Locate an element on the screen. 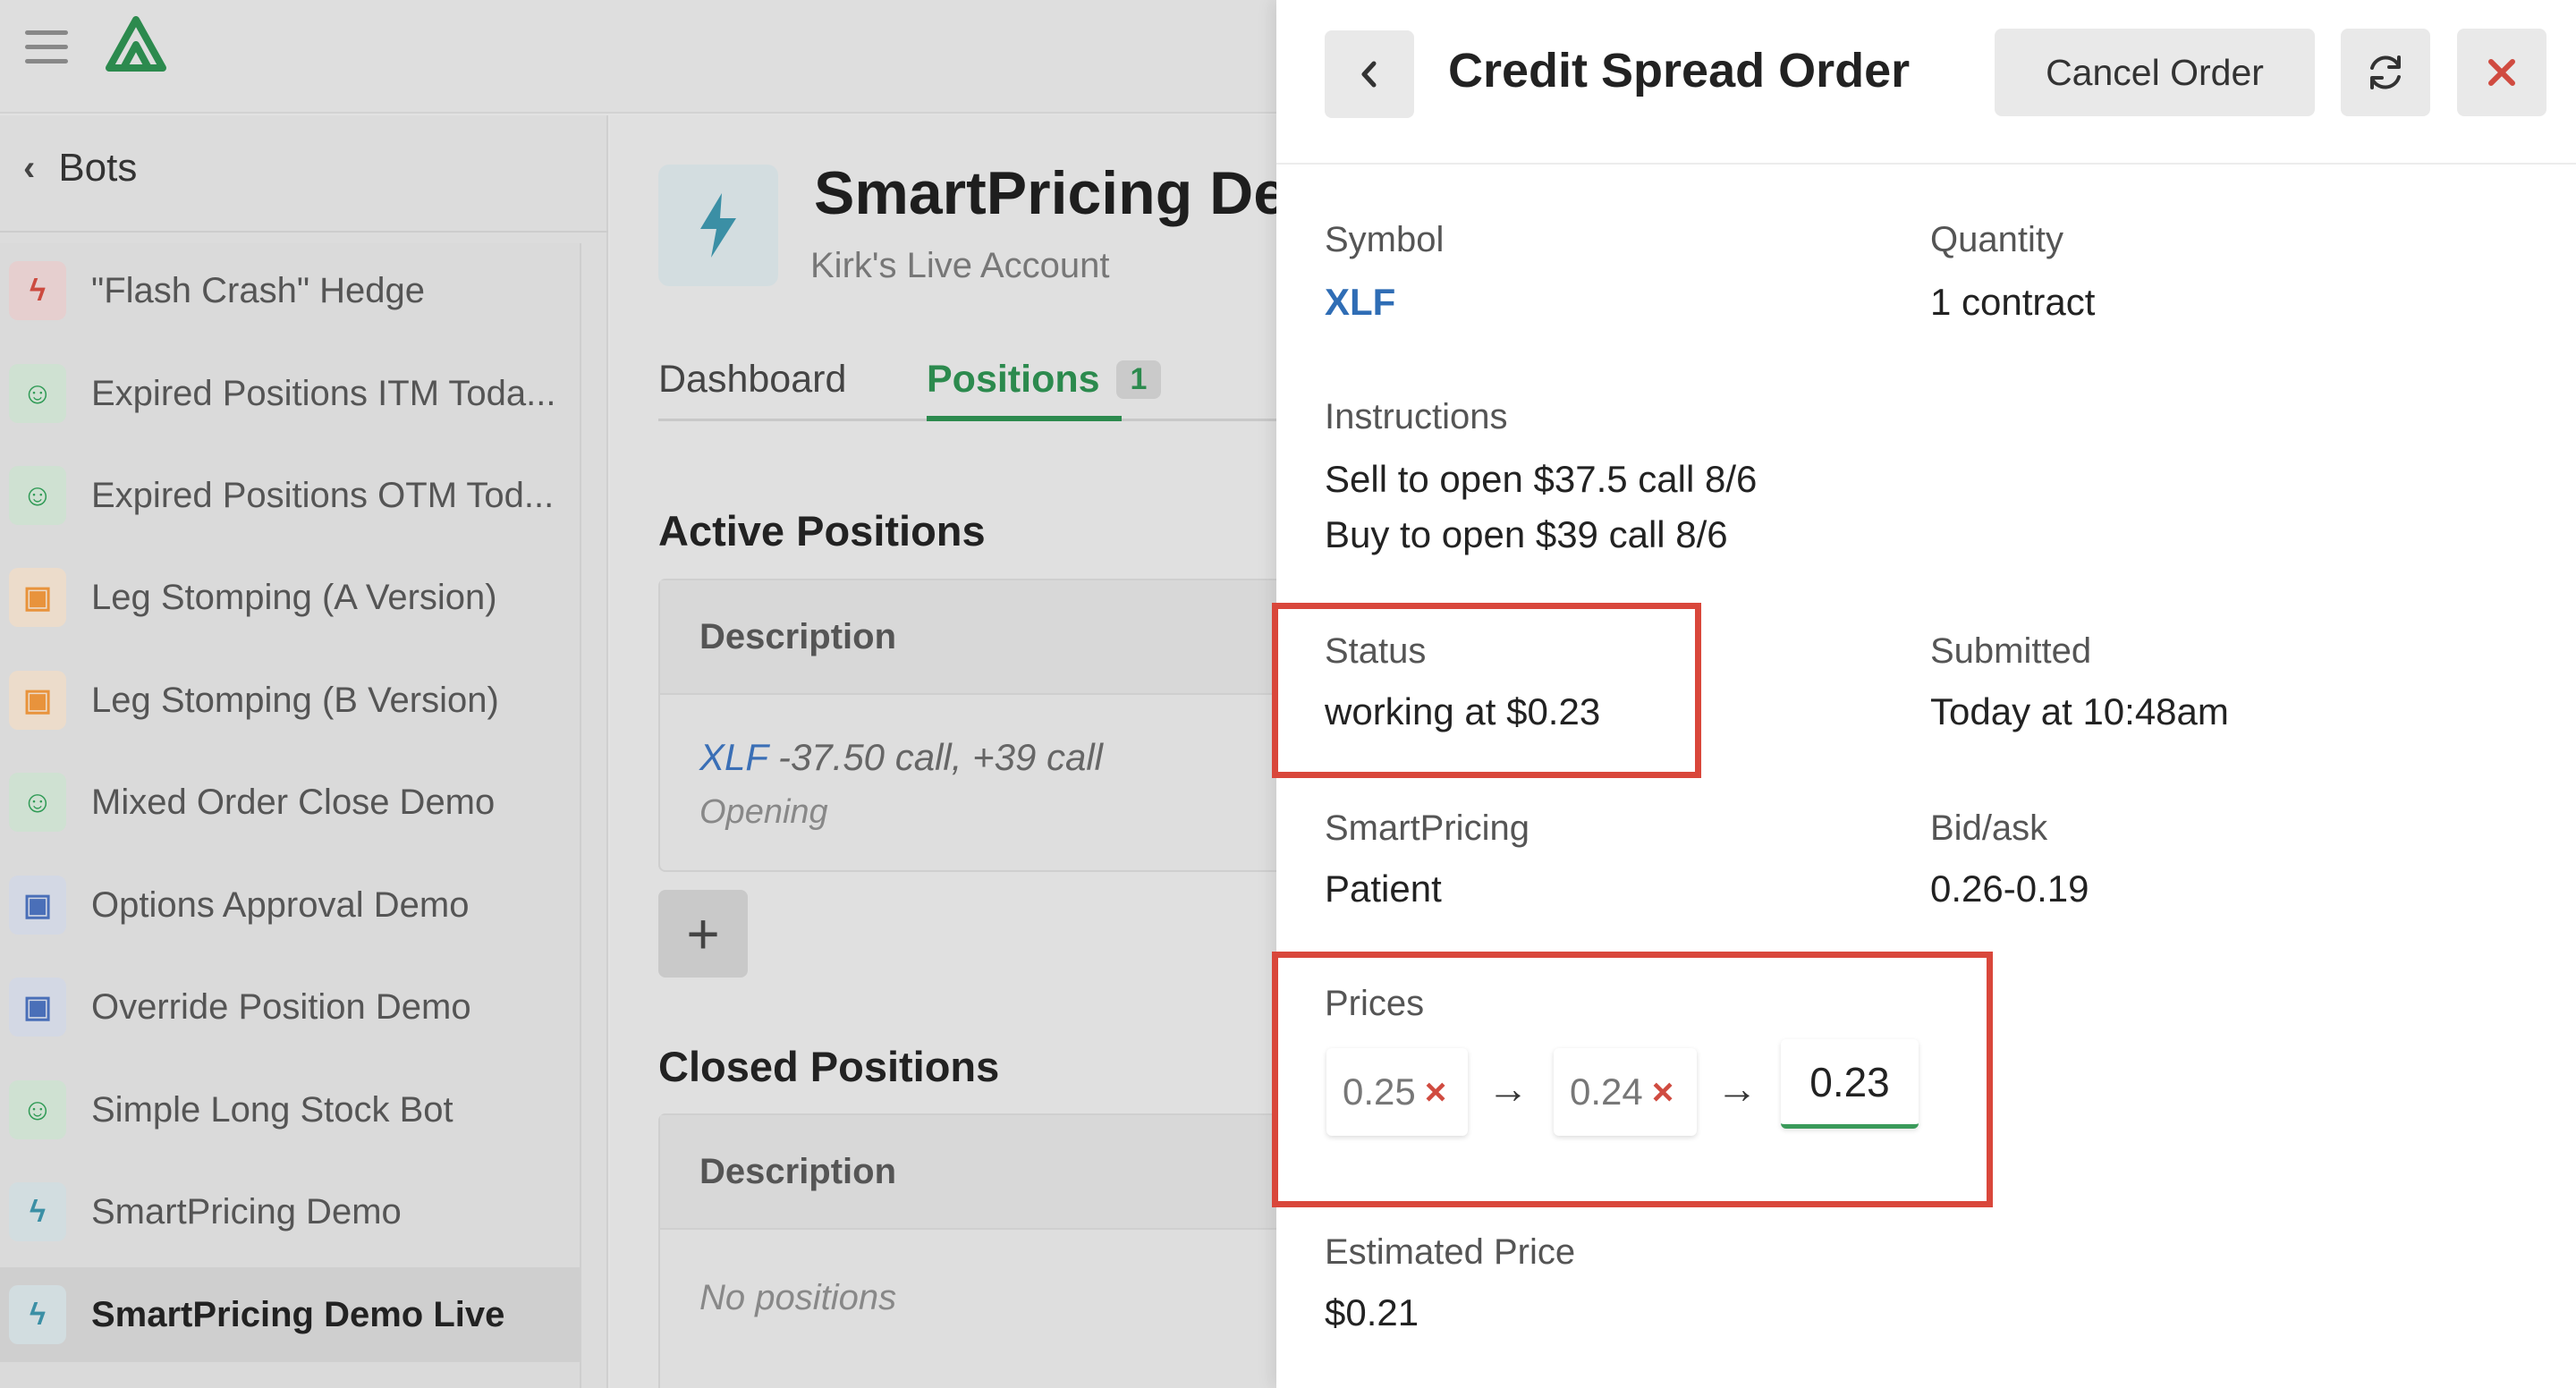 The image size is (2576, 1388). sidebar-item-label: SmartPricing Demo Live is located at coordinates (298, 1314).